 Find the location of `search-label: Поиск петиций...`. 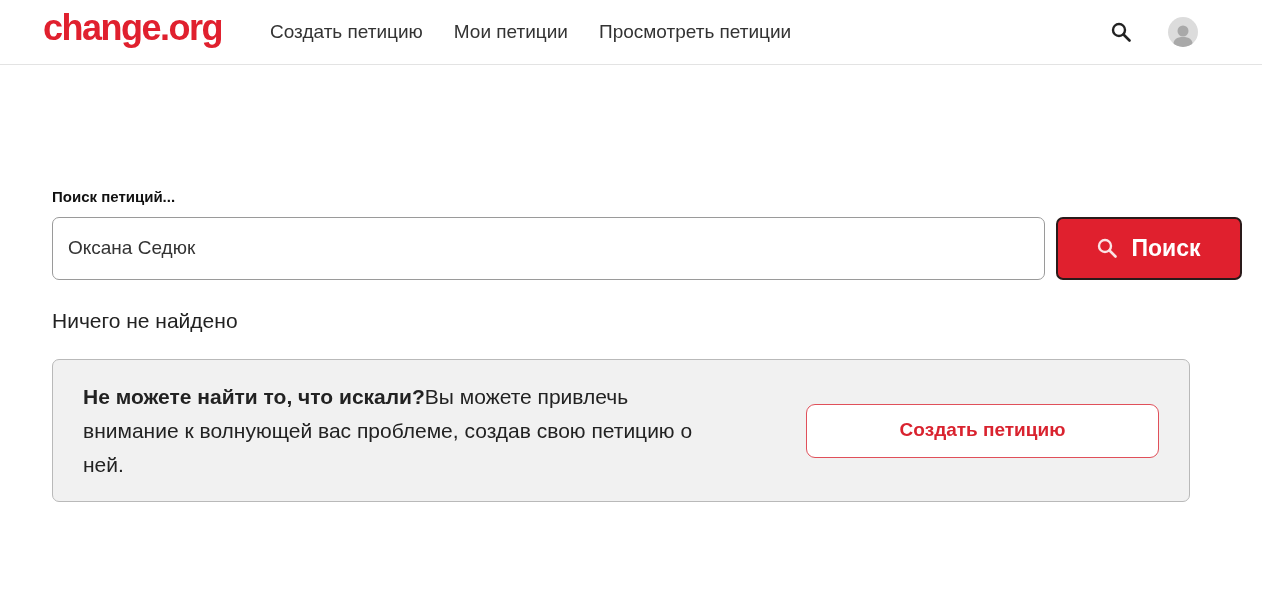

search-label: Поиск петиций... is located at coordinates (114, 197).